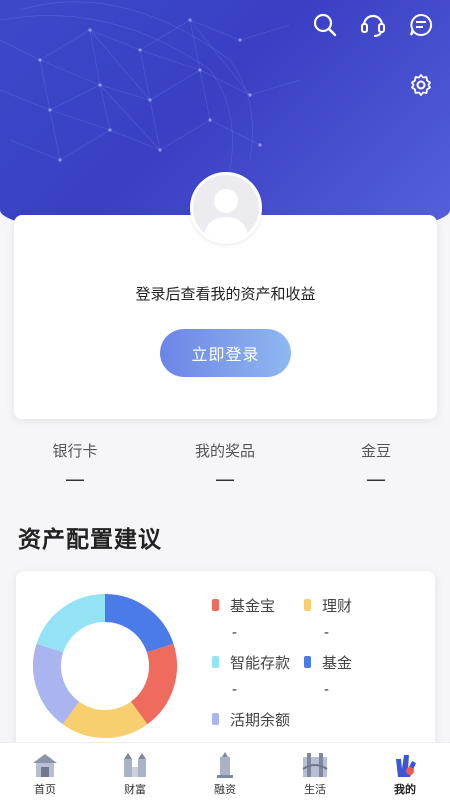  I want to click on stat-gold-beans: 金豆 —, so click(376, 465).